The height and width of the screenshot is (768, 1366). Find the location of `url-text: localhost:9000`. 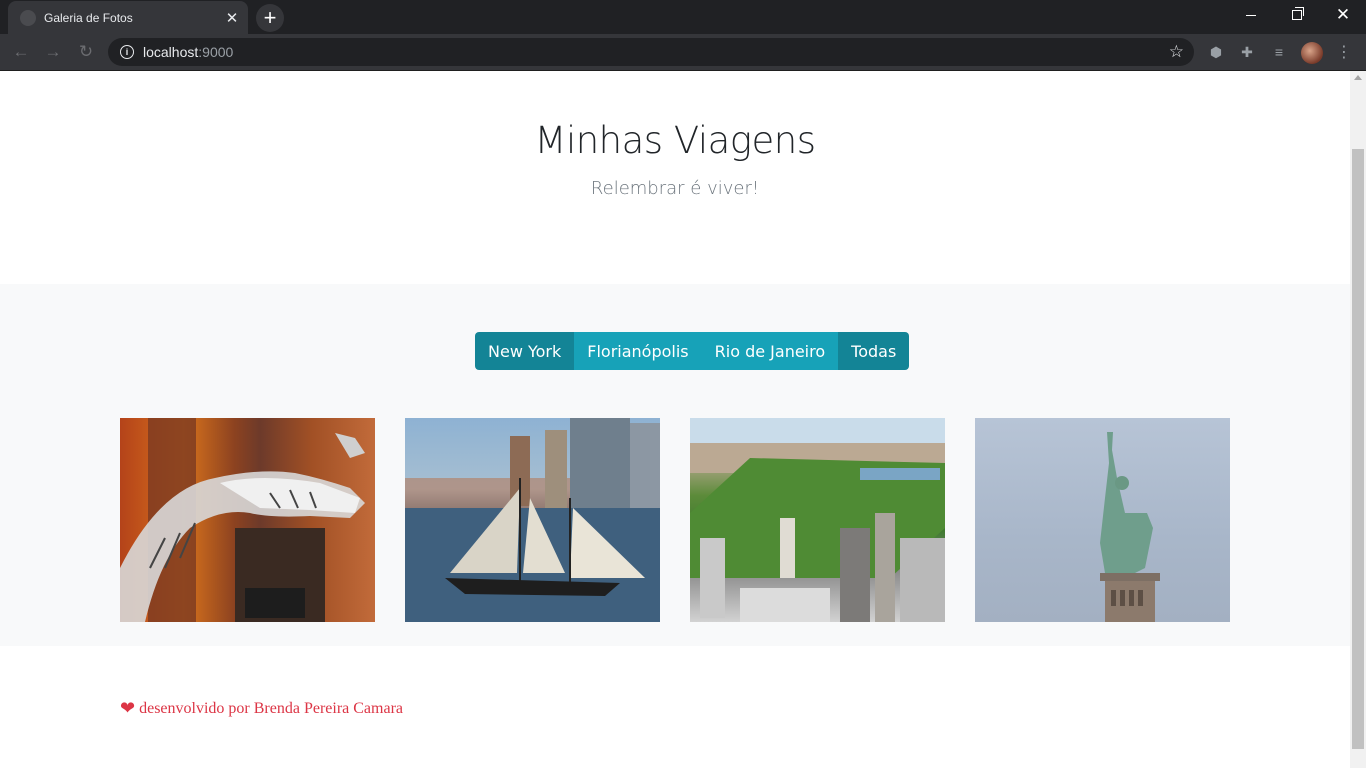

url-text: localhost:9000 is located at coordinates (188, 52).